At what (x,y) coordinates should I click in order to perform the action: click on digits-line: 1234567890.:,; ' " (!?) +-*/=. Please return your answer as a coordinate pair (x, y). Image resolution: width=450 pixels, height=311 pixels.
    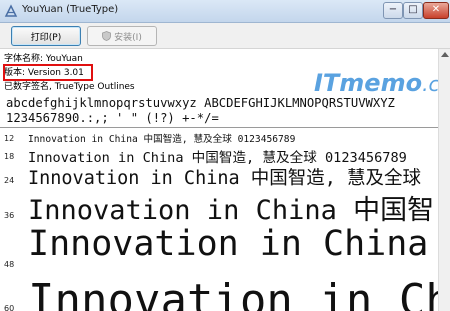
    Looking at the image, I should click on (112, 118).